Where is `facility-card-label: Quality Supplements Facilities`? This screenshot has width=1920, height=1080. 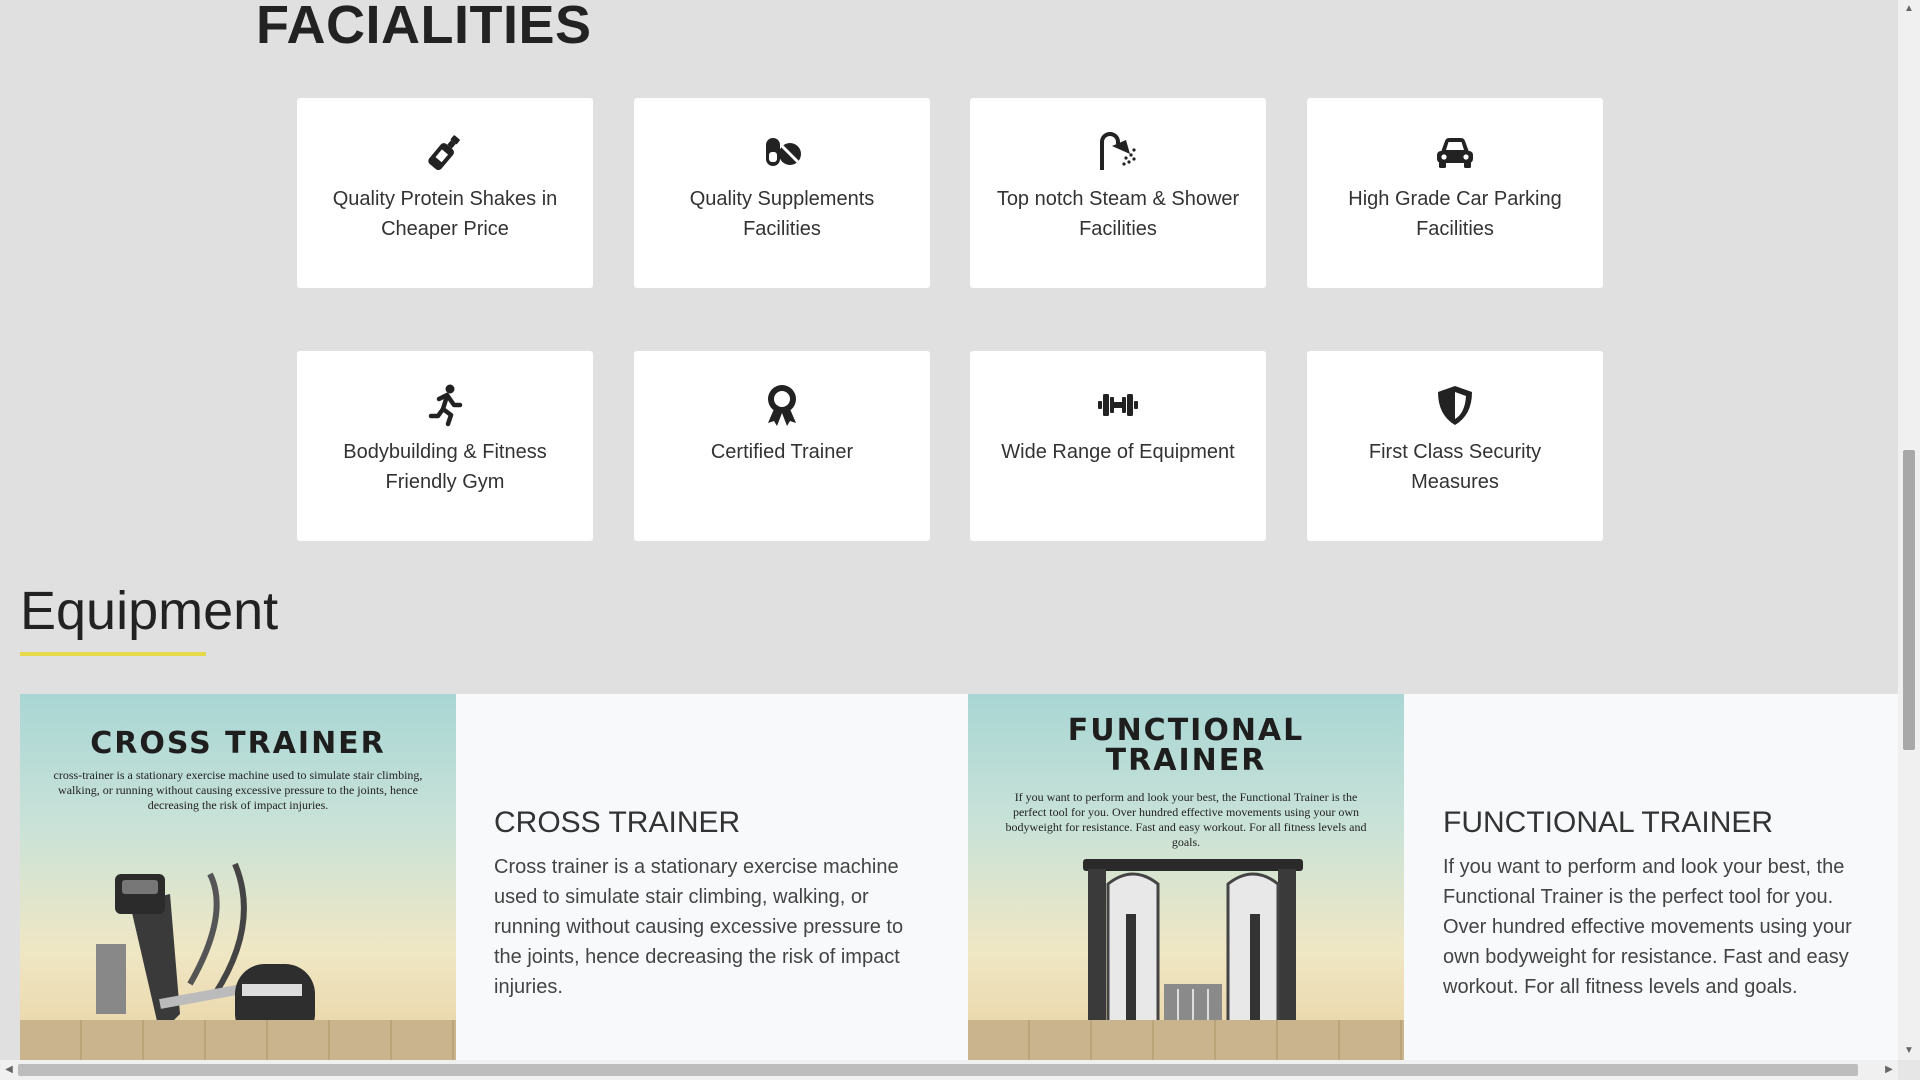
facility-card-label: Quality Supplements Facilities is located at coordinates (782, 214).